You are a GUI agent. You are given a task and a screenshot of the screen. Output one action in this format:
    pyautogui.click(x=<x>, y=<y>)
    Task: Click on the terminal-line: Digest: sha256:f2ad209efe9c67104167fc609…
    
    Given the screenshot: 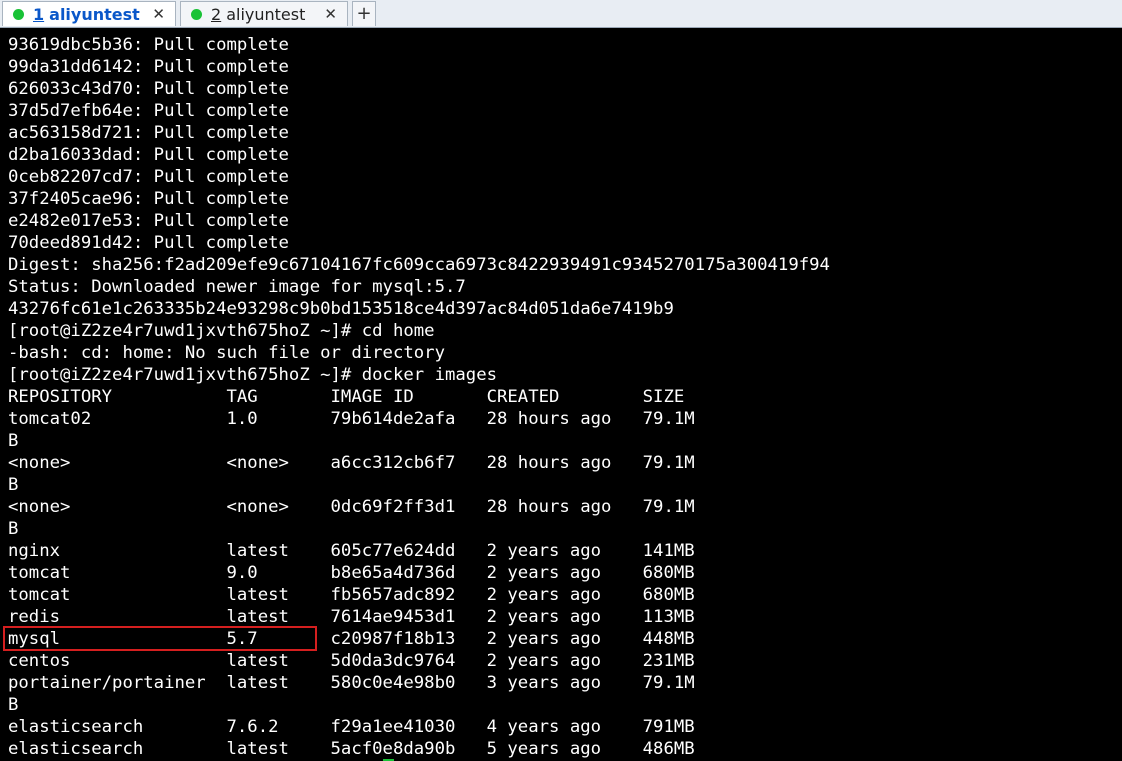 What is the action you would take?
    pyautogui.click(x=419, y=265)
    